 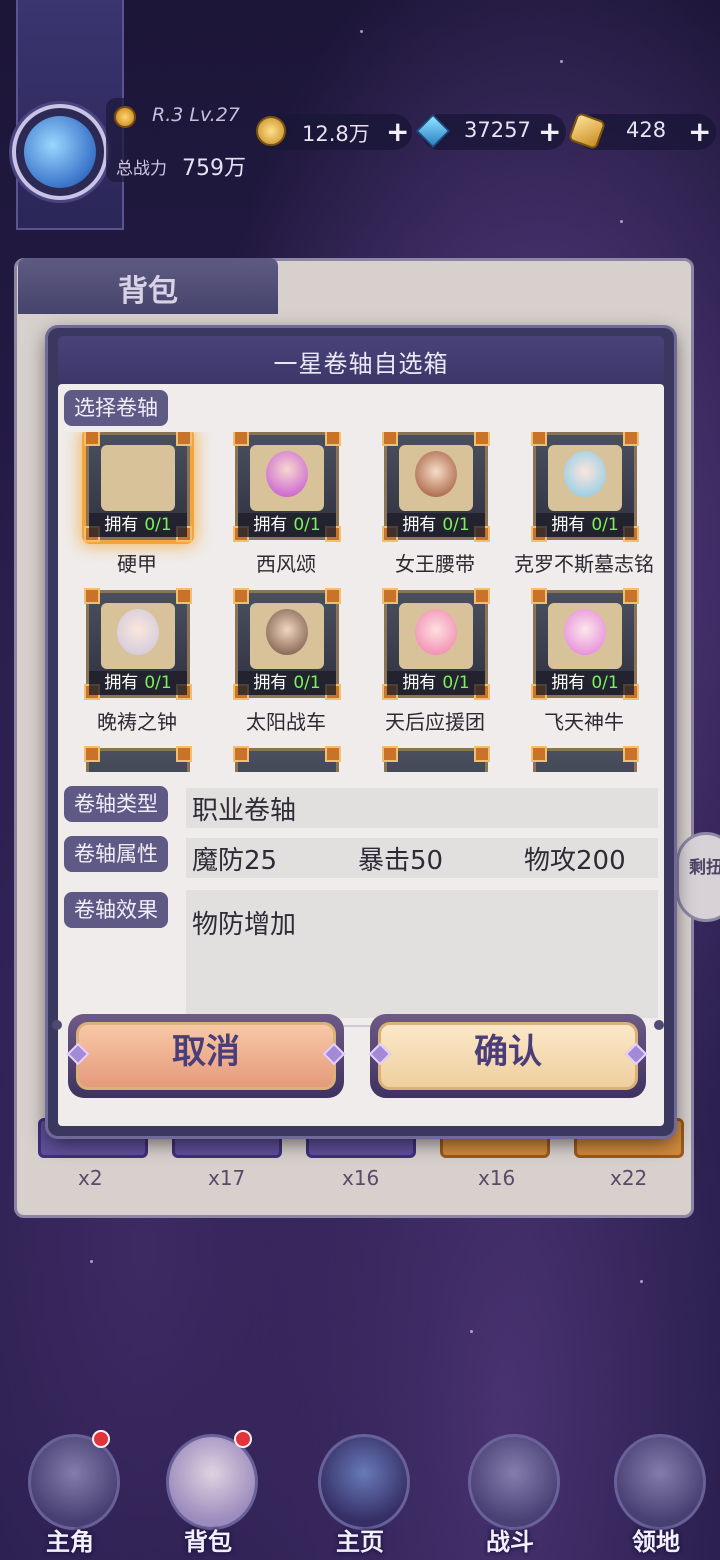 What do you see at coordinates (587, 131) in the screenshot?
I see `gold-ticket-icon` at bounding box center [587, 131].